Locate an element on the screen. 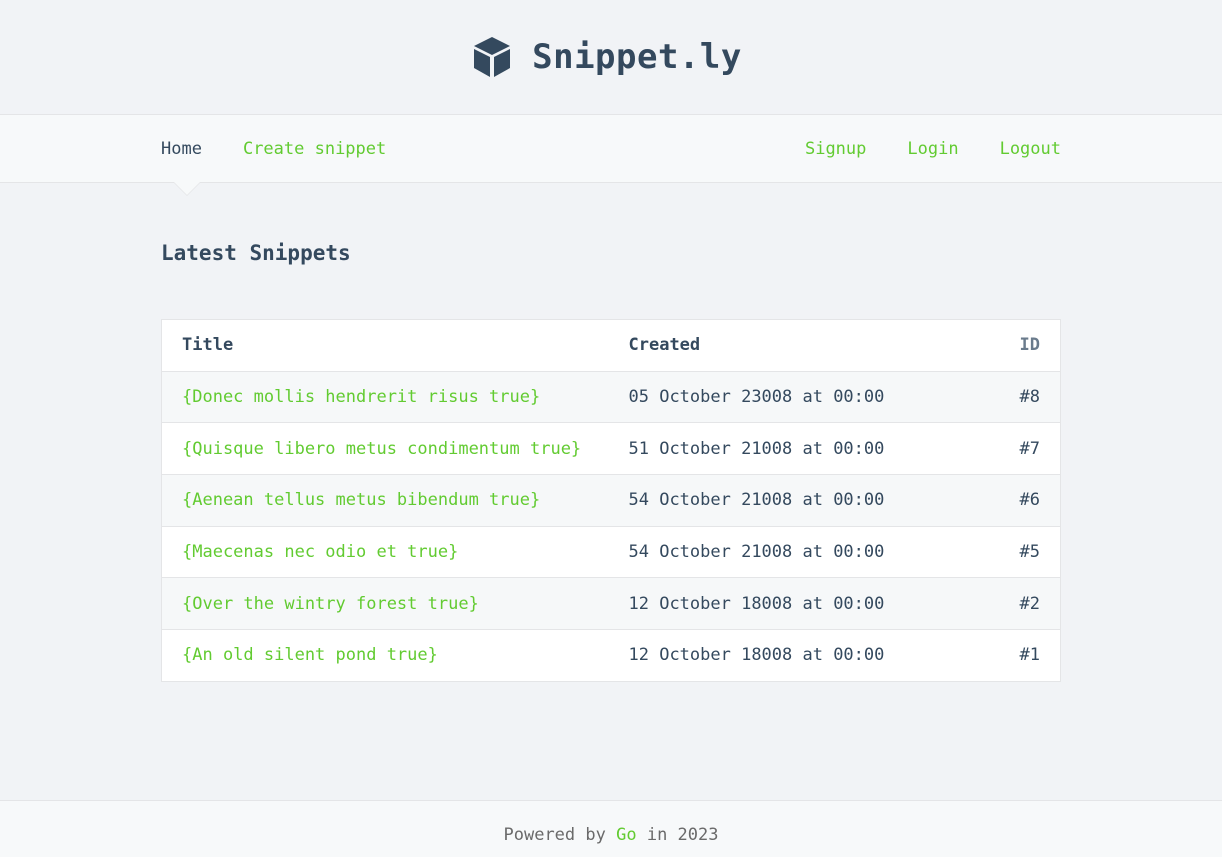 The width and height of the screenshot is (1222, 857). site-header: Snippet.ly is located at coordinates (611, 57).